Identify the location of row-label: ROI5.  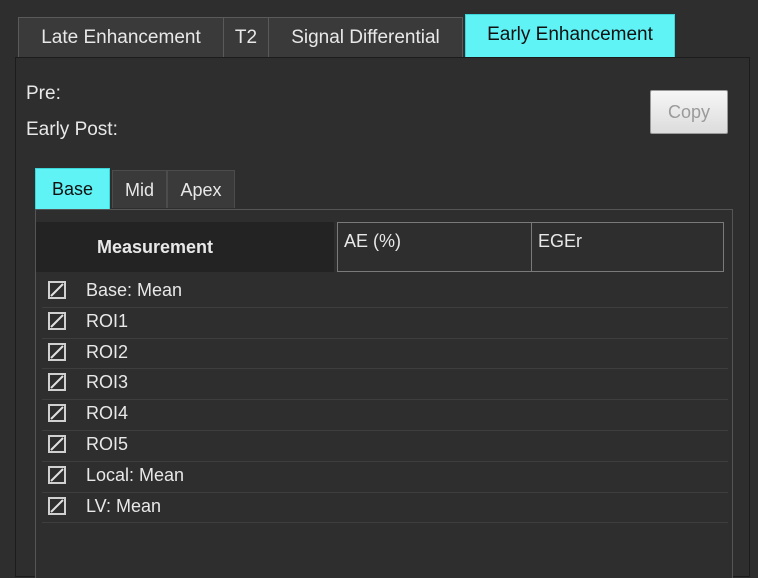
(107, 443).